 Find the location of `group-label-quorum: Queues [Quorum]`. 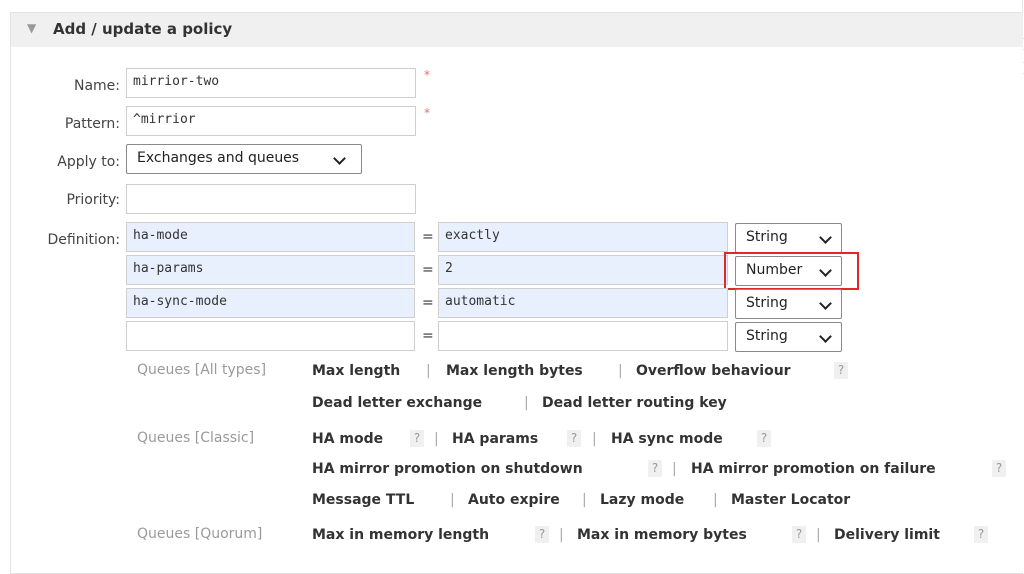

group-label-quorum: Queues [Quorum] is located at coordinates (200, 534).